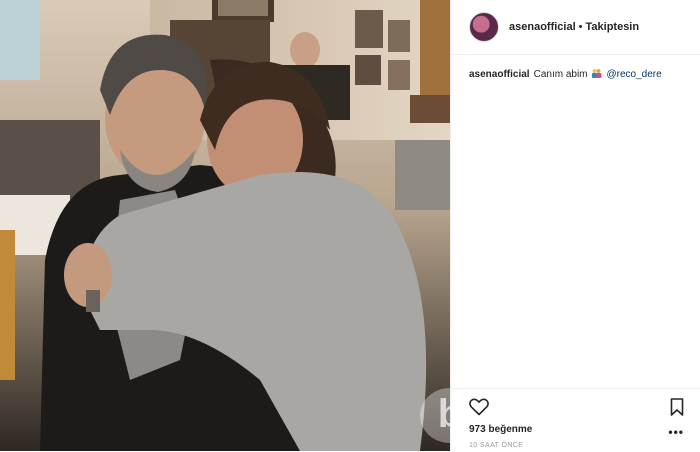  I want to click on caption-username: asenaofficial, so click(499, 74).